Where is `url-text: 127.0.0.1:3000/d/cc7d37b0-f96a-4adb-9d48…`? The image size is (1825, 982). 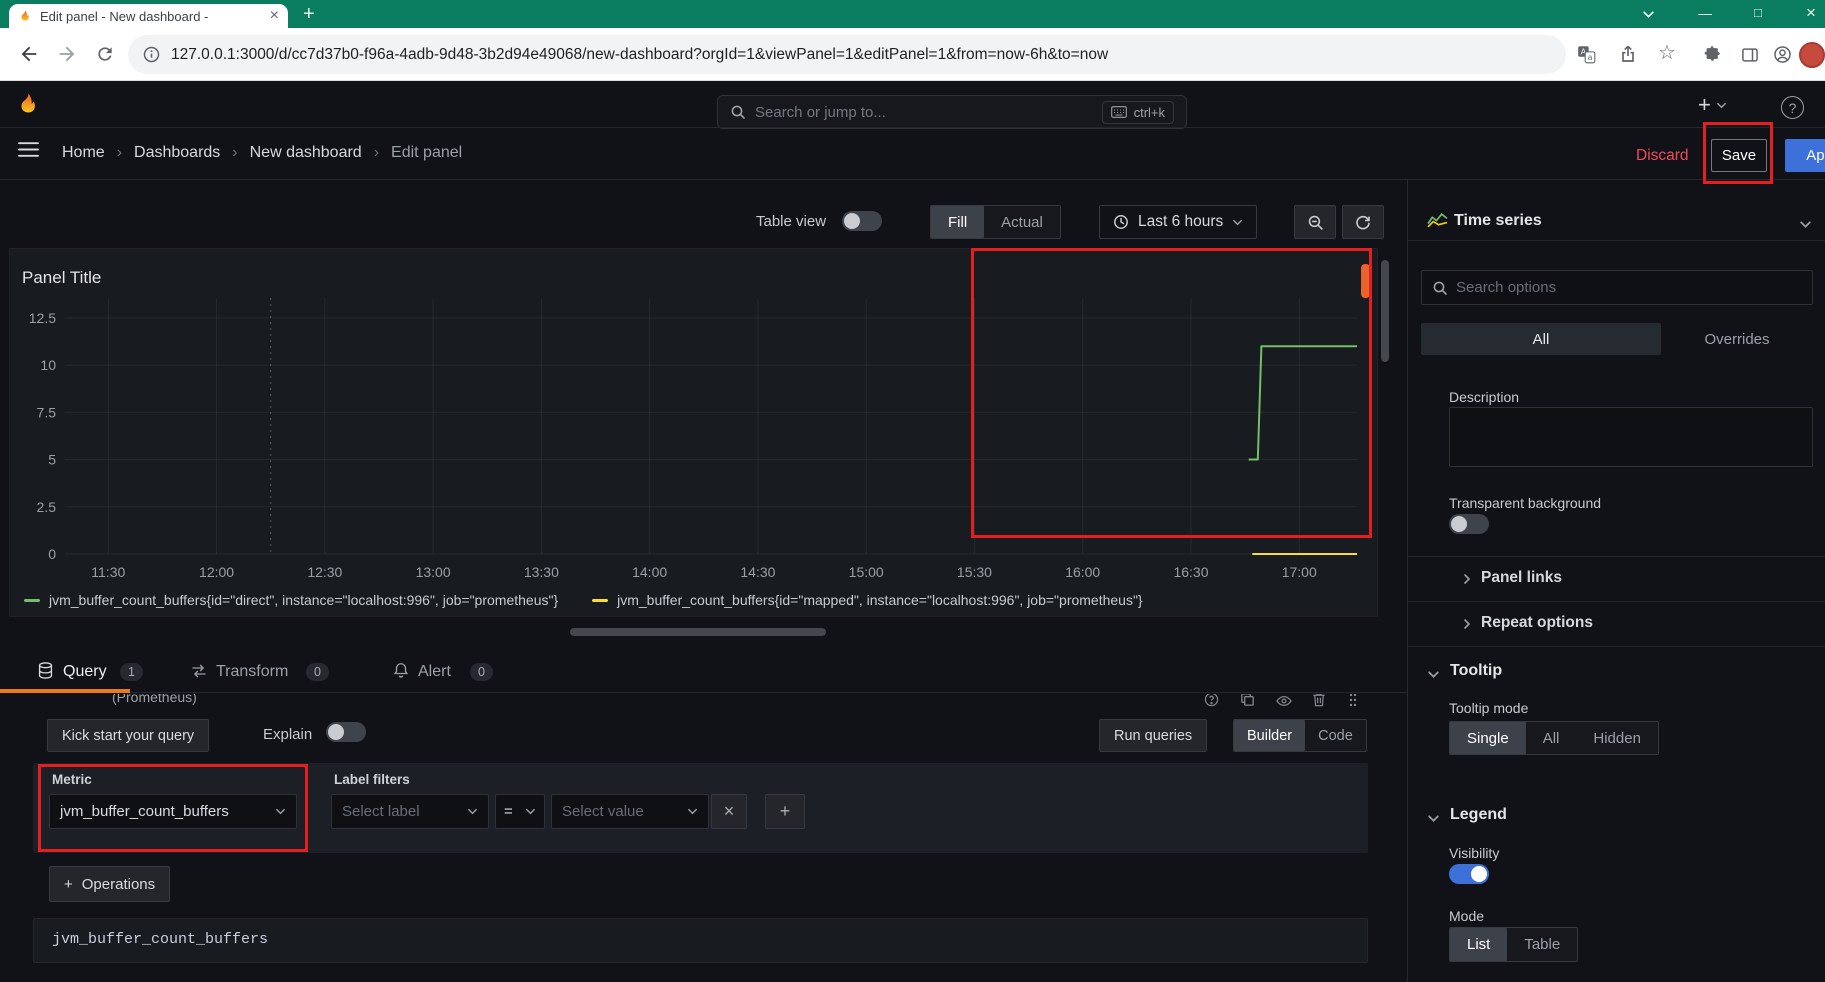
url-text: 127.0.0.1:3000/d/cc7d37b0-f96a-4adb-9d48… is located at coordinates (640, 54).